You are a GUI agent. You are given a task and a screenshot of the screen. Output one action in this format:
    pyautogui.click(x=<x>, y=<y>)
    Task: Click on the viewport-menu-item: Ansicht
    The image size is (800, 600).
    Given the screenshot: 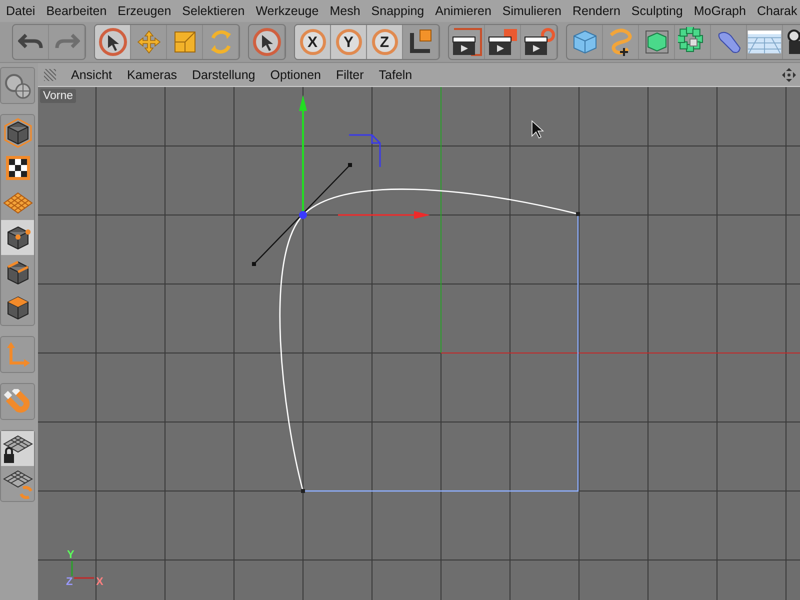 What is the action you would take?
    pyautogui.click(x=91, y=75)
    